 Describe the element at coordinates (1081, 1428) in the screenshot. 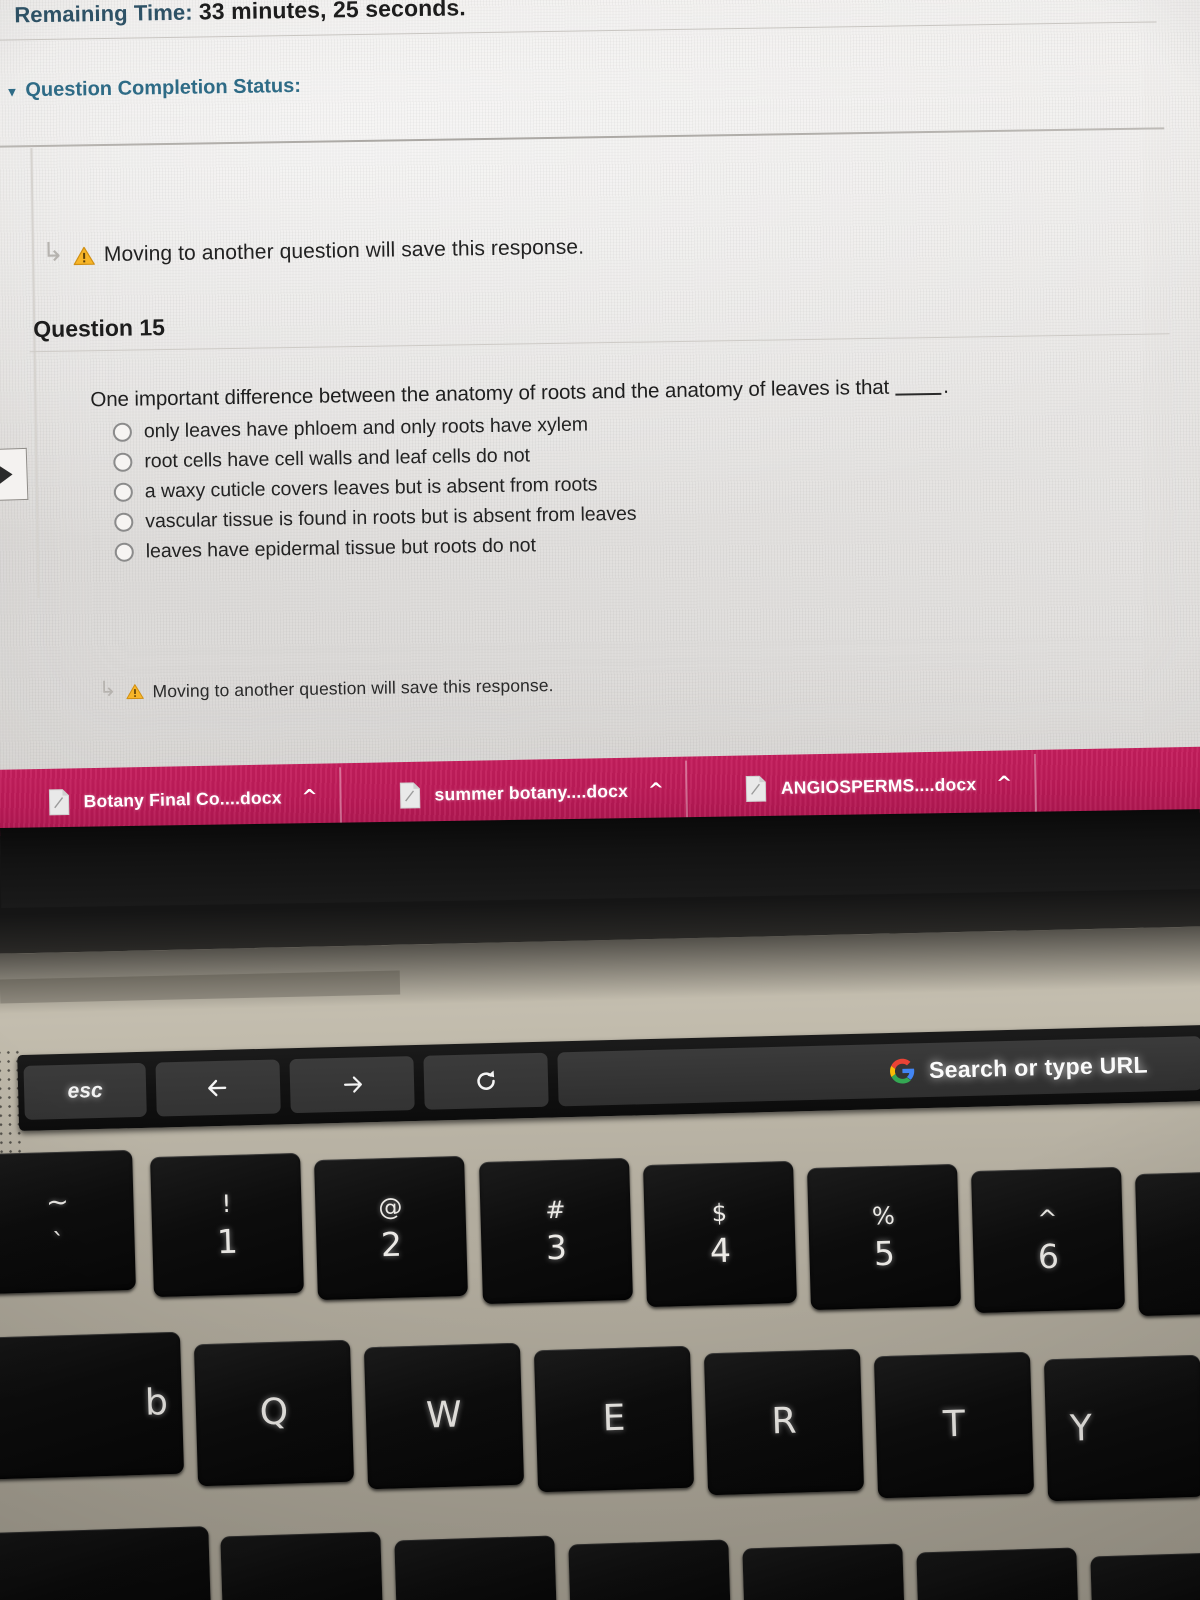

I see `y-key-label: Y` at that location.